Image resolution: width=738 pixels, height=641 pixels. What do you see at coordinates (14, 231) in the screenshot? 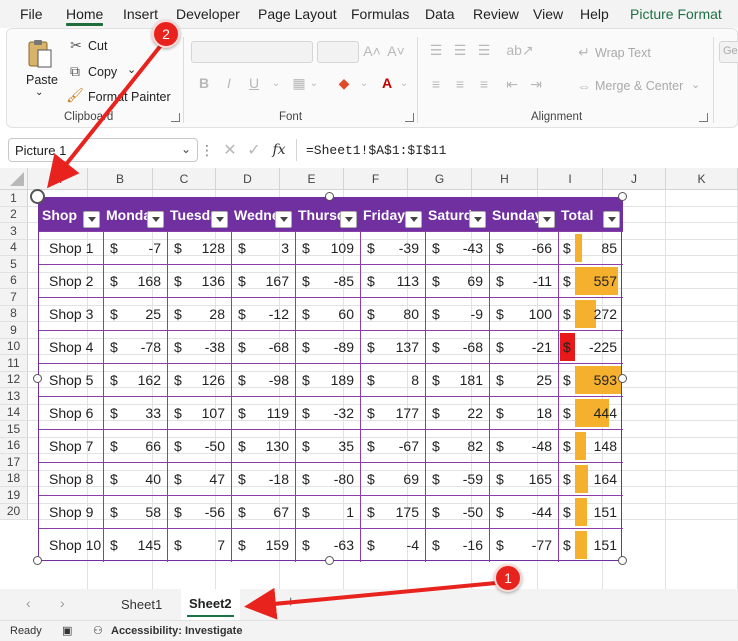
I see `row-header-3: 3` at bounding box center [14, 231].